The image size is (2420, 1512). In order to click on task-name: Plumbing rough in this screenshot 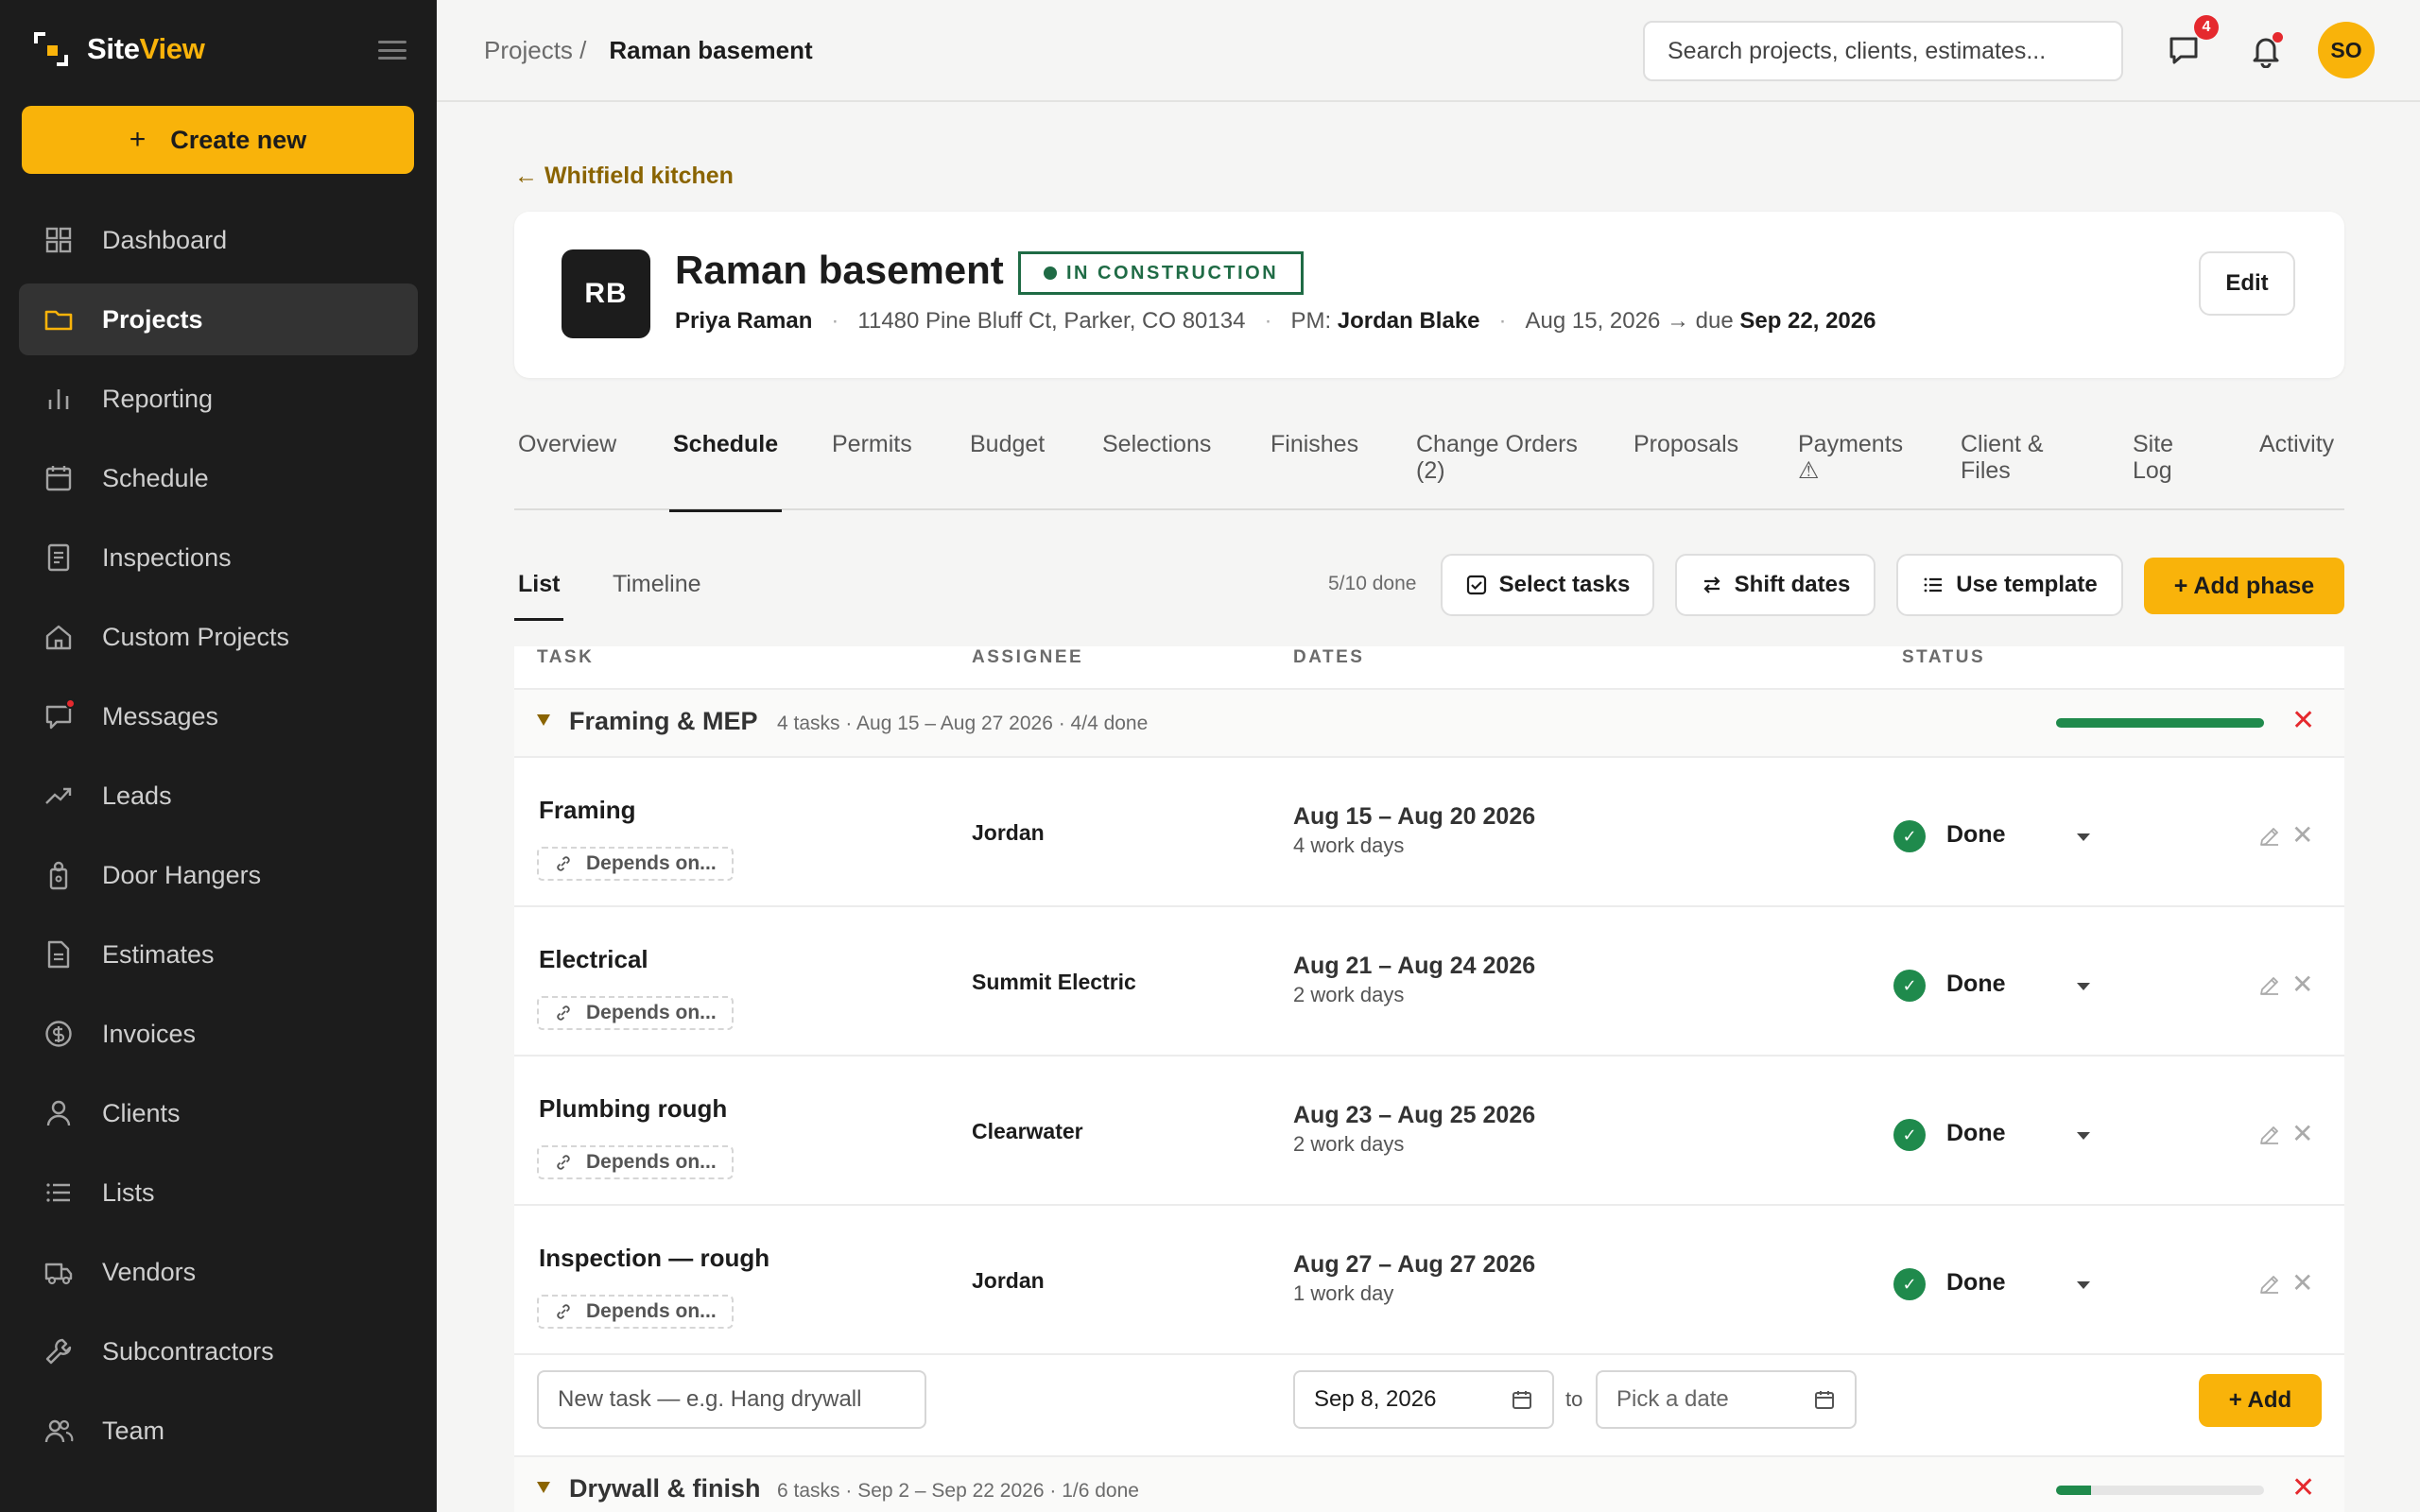, I will do `click(633, 1109)`.